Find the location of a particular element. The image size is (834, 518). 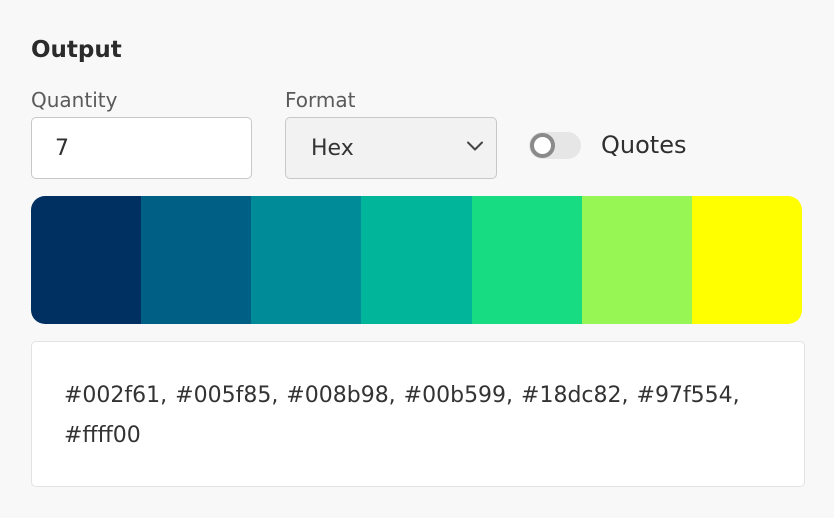

quantity-input is located at coordinates (141, 148).